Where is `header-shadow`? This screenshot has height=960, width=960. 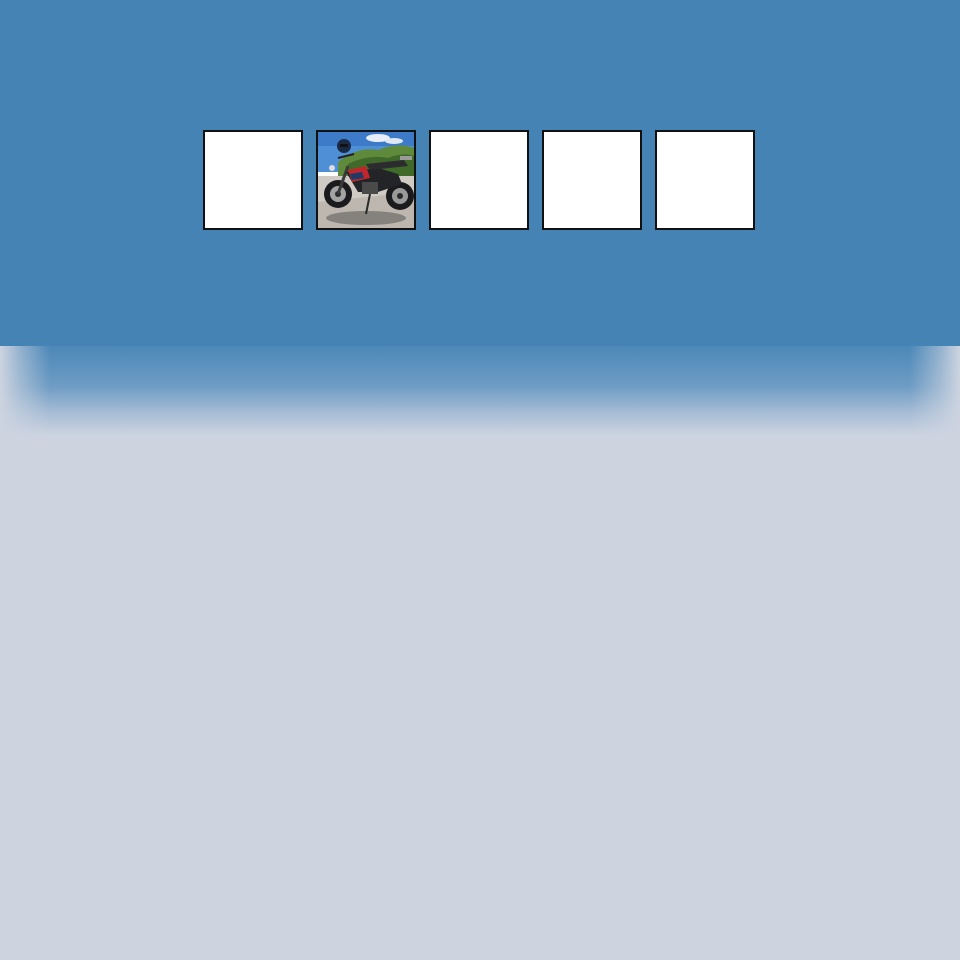 header-shadow is located at coordinates (480, 391).